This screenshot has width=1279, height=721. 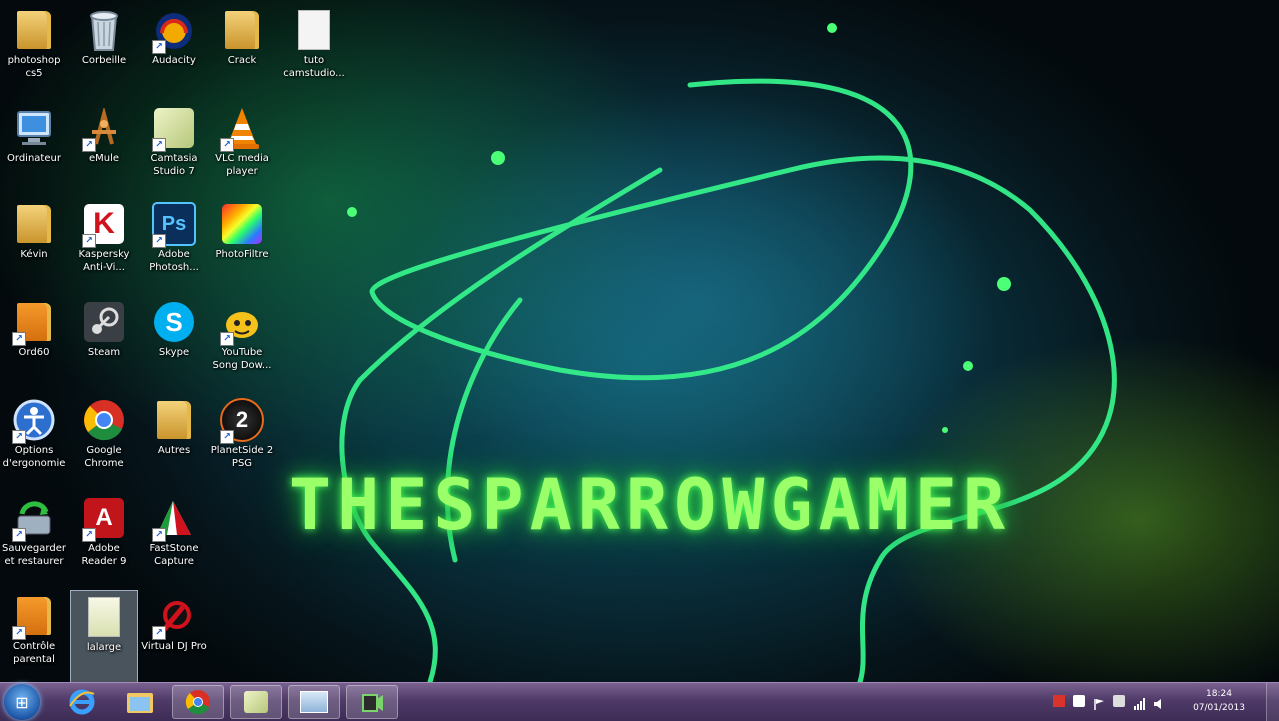 What do you see at coordinates (34, 457) in the screenshot?
I see `desktop-icon-label: Options d'ergonomie` at bounding box center [34, 457].